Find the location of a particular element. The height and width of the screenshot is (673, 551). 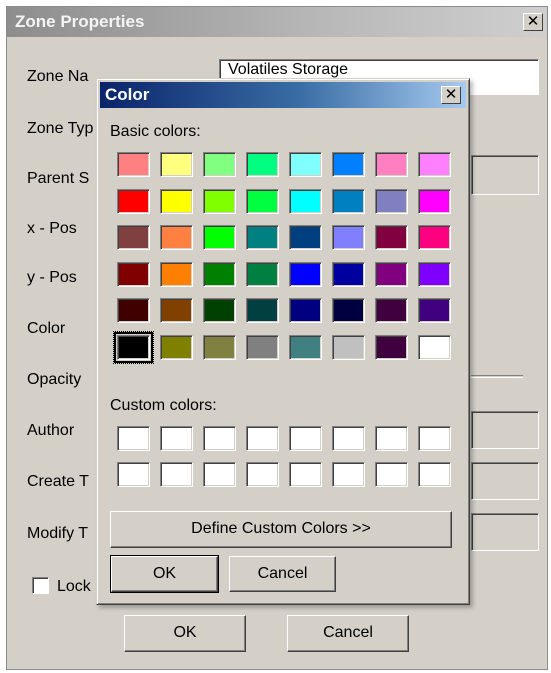

custom-colors-label: Custom colors: is located at coordinates (163, 405).